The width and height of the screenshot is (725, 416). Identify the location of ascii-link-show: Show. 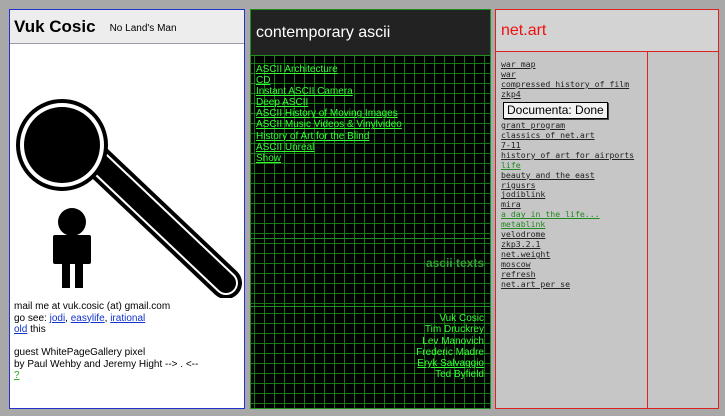
(329, 158).